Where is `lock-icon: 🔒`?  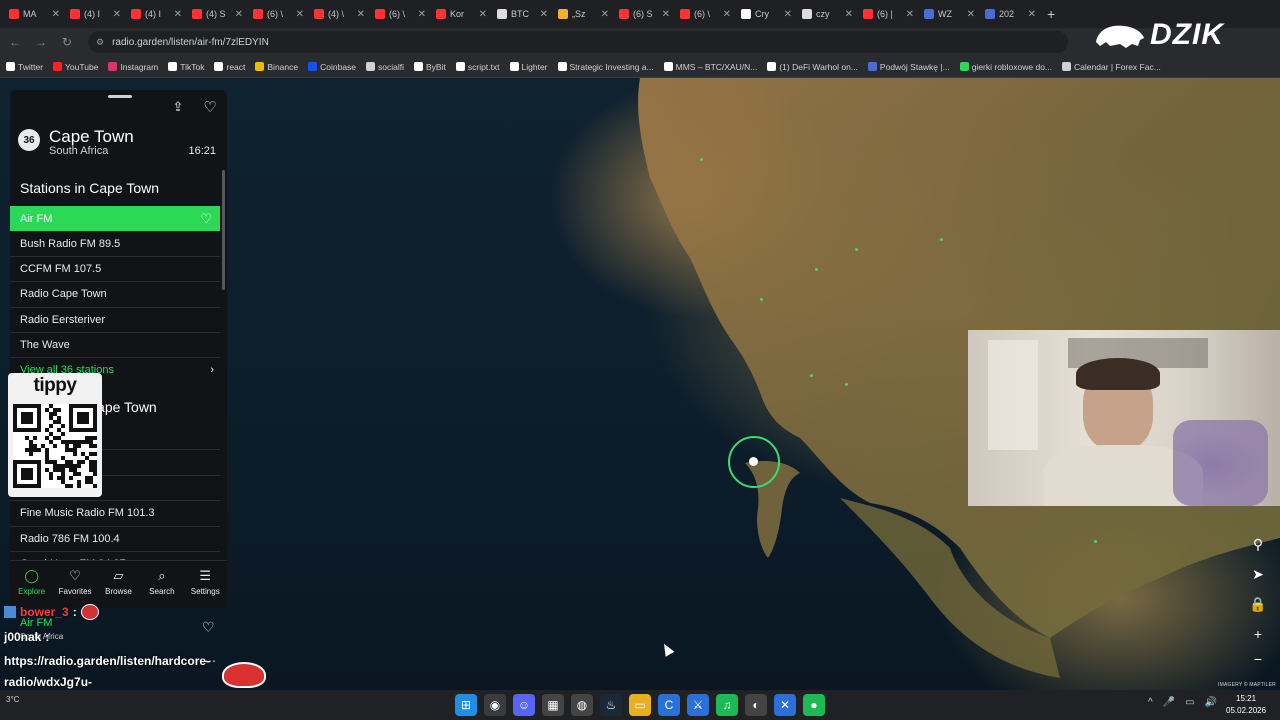
lock-icon: 🔒 is located at coordinates (1258, 604).